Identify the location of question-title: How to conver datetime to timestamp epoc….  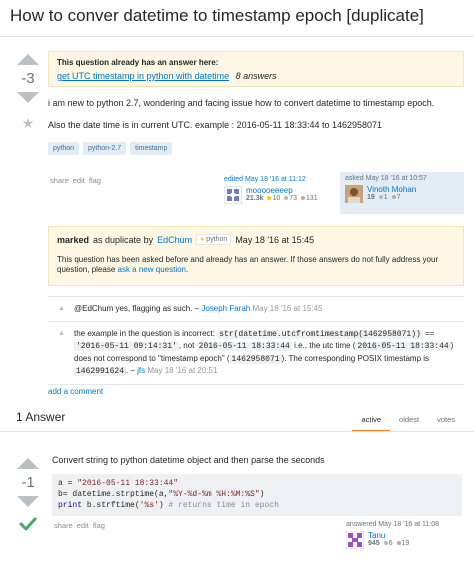
(217, 16).